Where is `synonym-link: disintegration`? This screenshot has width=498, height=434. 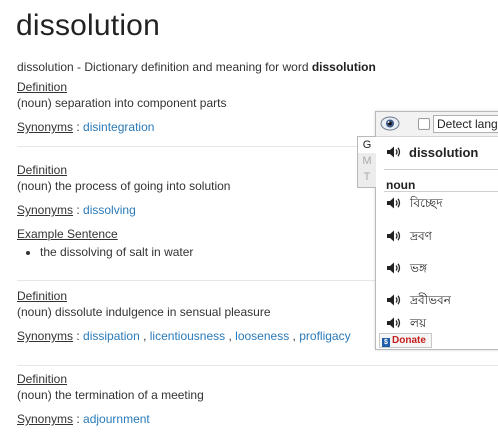
synonym-link: disintegration is located at coordinates (118, 127).